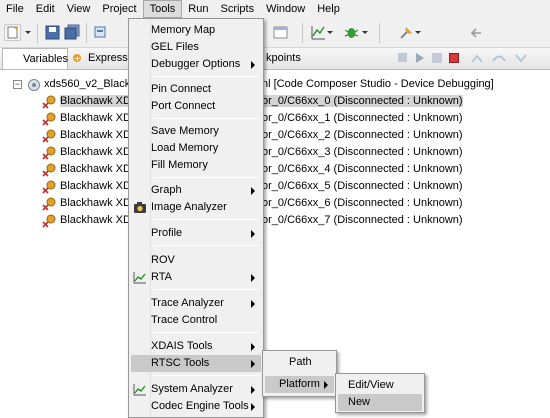  Describe the element at coordinates (196, 389) in the screenshot. I see `menu-item-system-analyzer: System Analyzer` at that location.